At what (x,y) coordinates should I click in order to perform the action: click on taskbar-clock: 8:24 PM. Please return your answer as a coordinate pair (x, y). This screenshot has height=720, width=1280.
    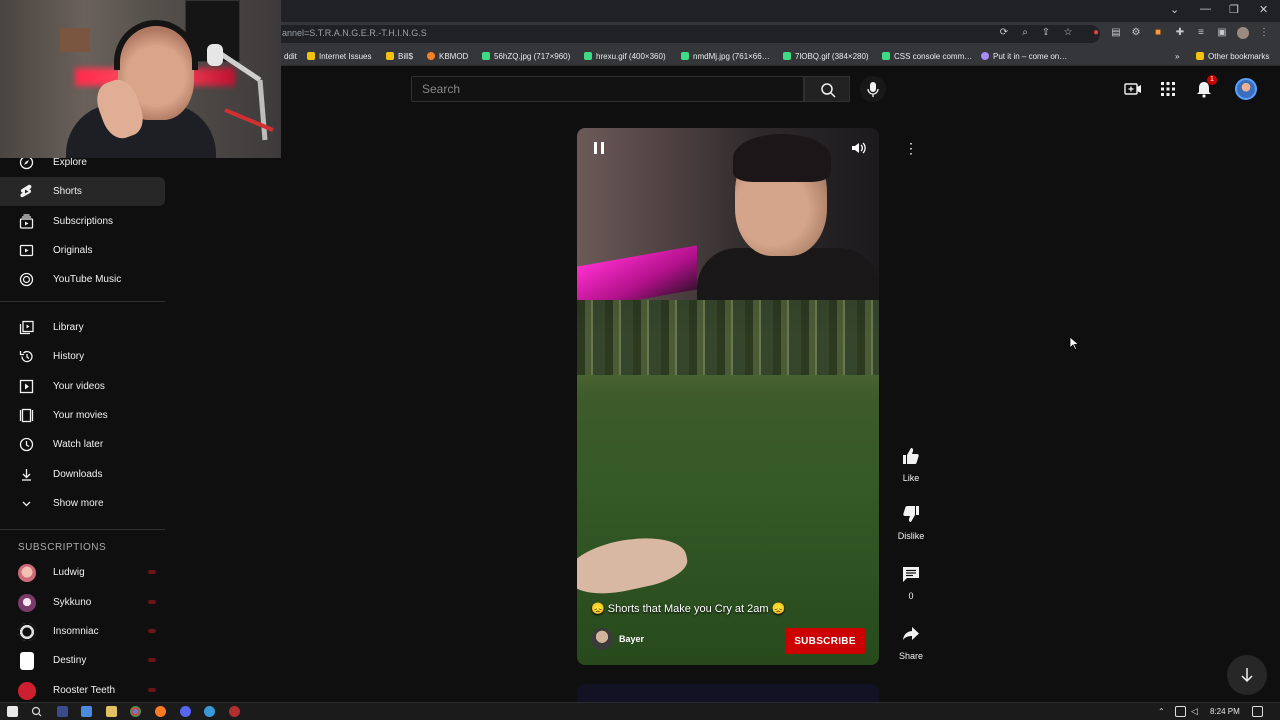
    Looking at the image, I should click on (1225, 711).